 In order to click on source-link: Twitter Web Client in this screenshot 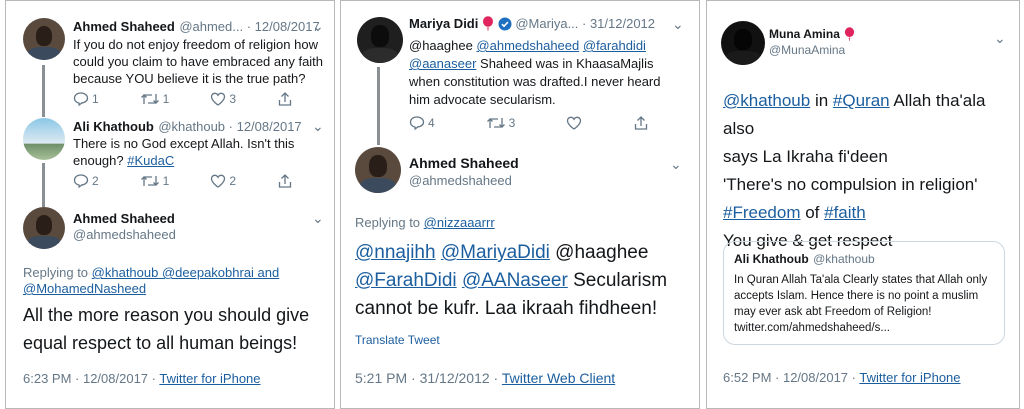, I will do `click(558, 378)`.